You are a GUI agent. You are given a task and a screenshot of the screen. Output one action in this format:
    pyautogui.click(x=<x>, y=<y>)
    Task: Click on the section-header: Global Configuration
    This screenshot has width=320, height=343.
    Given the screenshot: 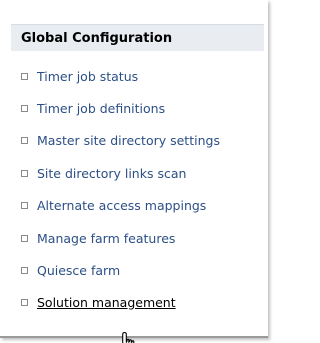 What is the action you would take?
    pyautogui.click(x=137, y=37)
    